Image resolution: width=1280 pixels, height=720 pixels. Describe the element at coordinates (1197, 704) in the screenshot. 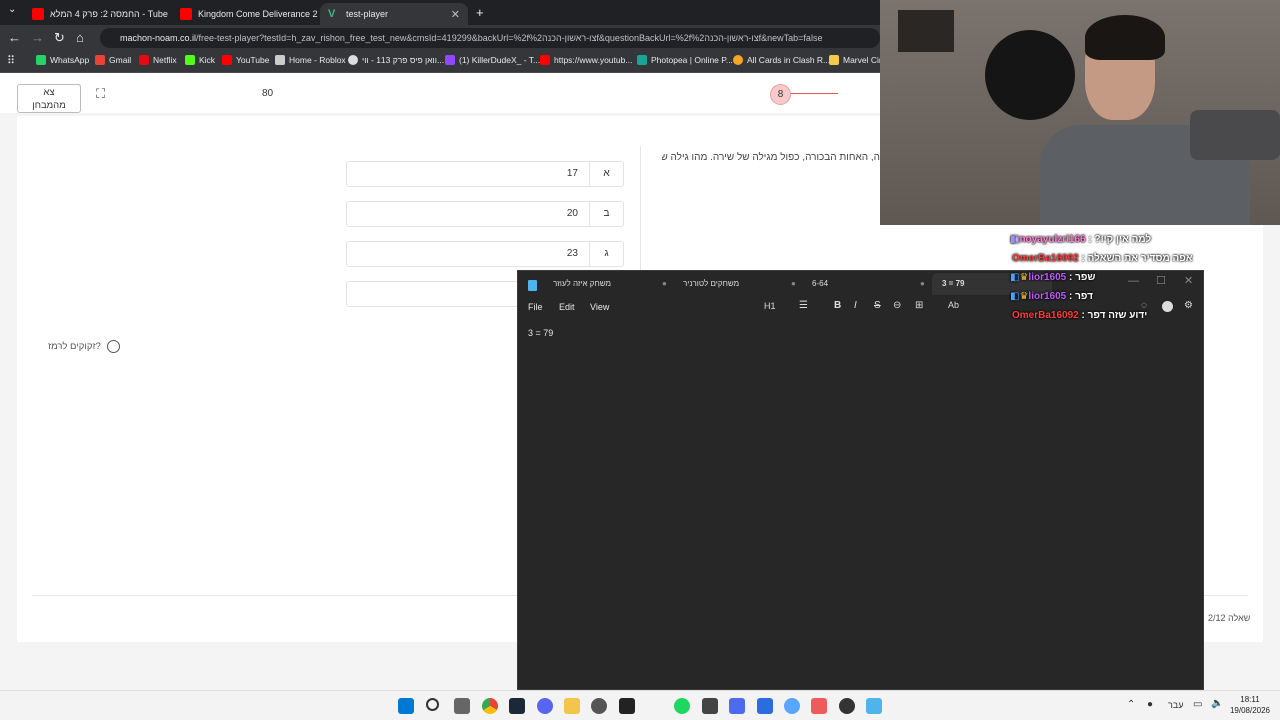

I see `network-icon: ▭` at that location.